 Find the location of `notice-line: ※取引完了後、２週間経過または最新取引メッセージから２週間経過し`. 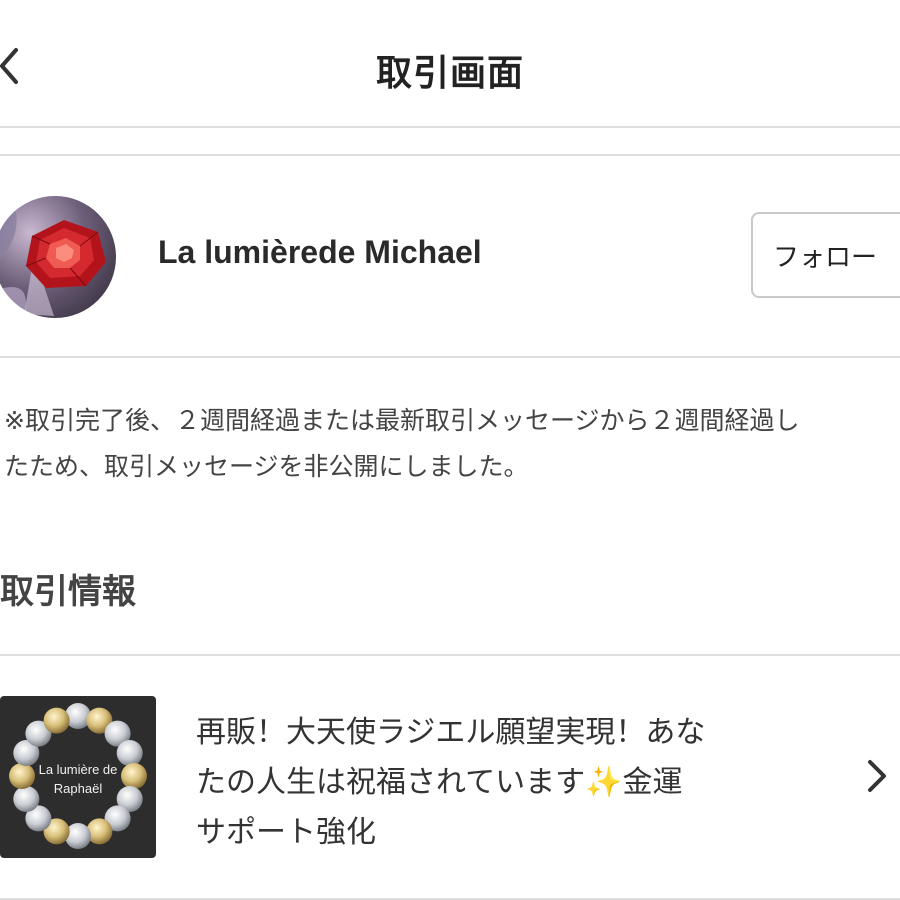

notice-line: ※取引完了後、２週間経過または最新取引メッセージから２週間経過し is located at coordinates (402, 420).